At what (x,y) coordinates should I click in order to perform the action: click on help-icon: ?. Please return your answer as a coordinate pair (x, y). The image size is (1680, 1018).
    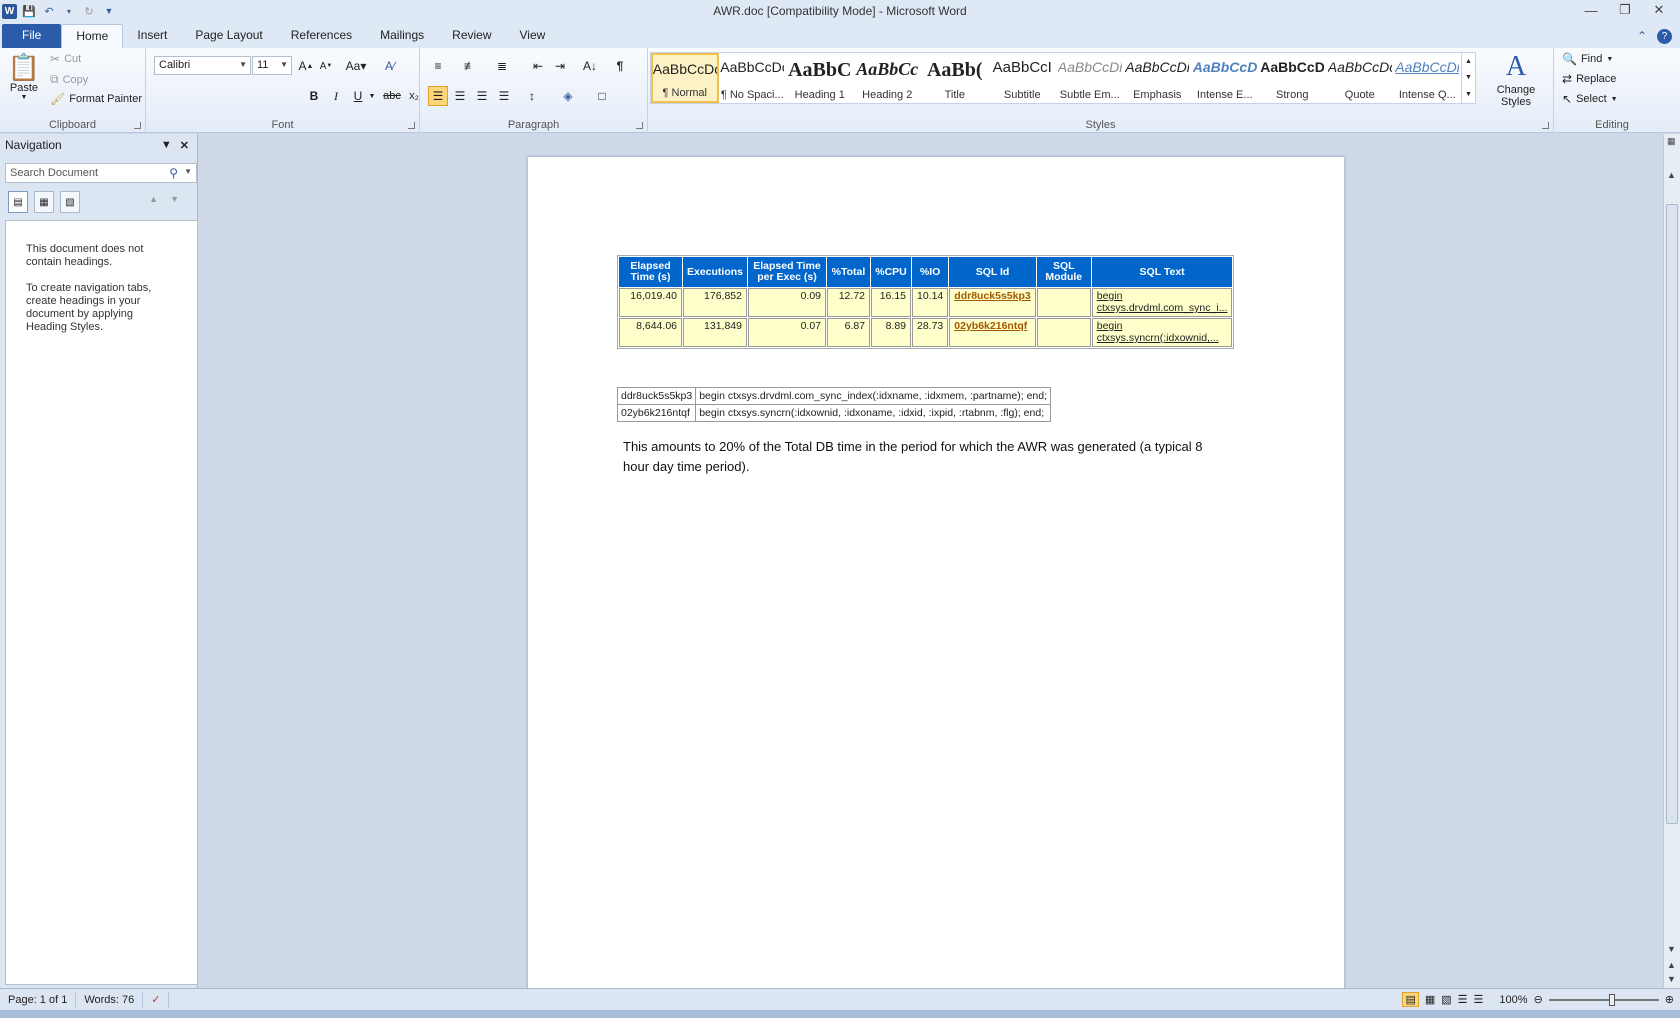
    Looking at the image, I should click on (1664, 36).